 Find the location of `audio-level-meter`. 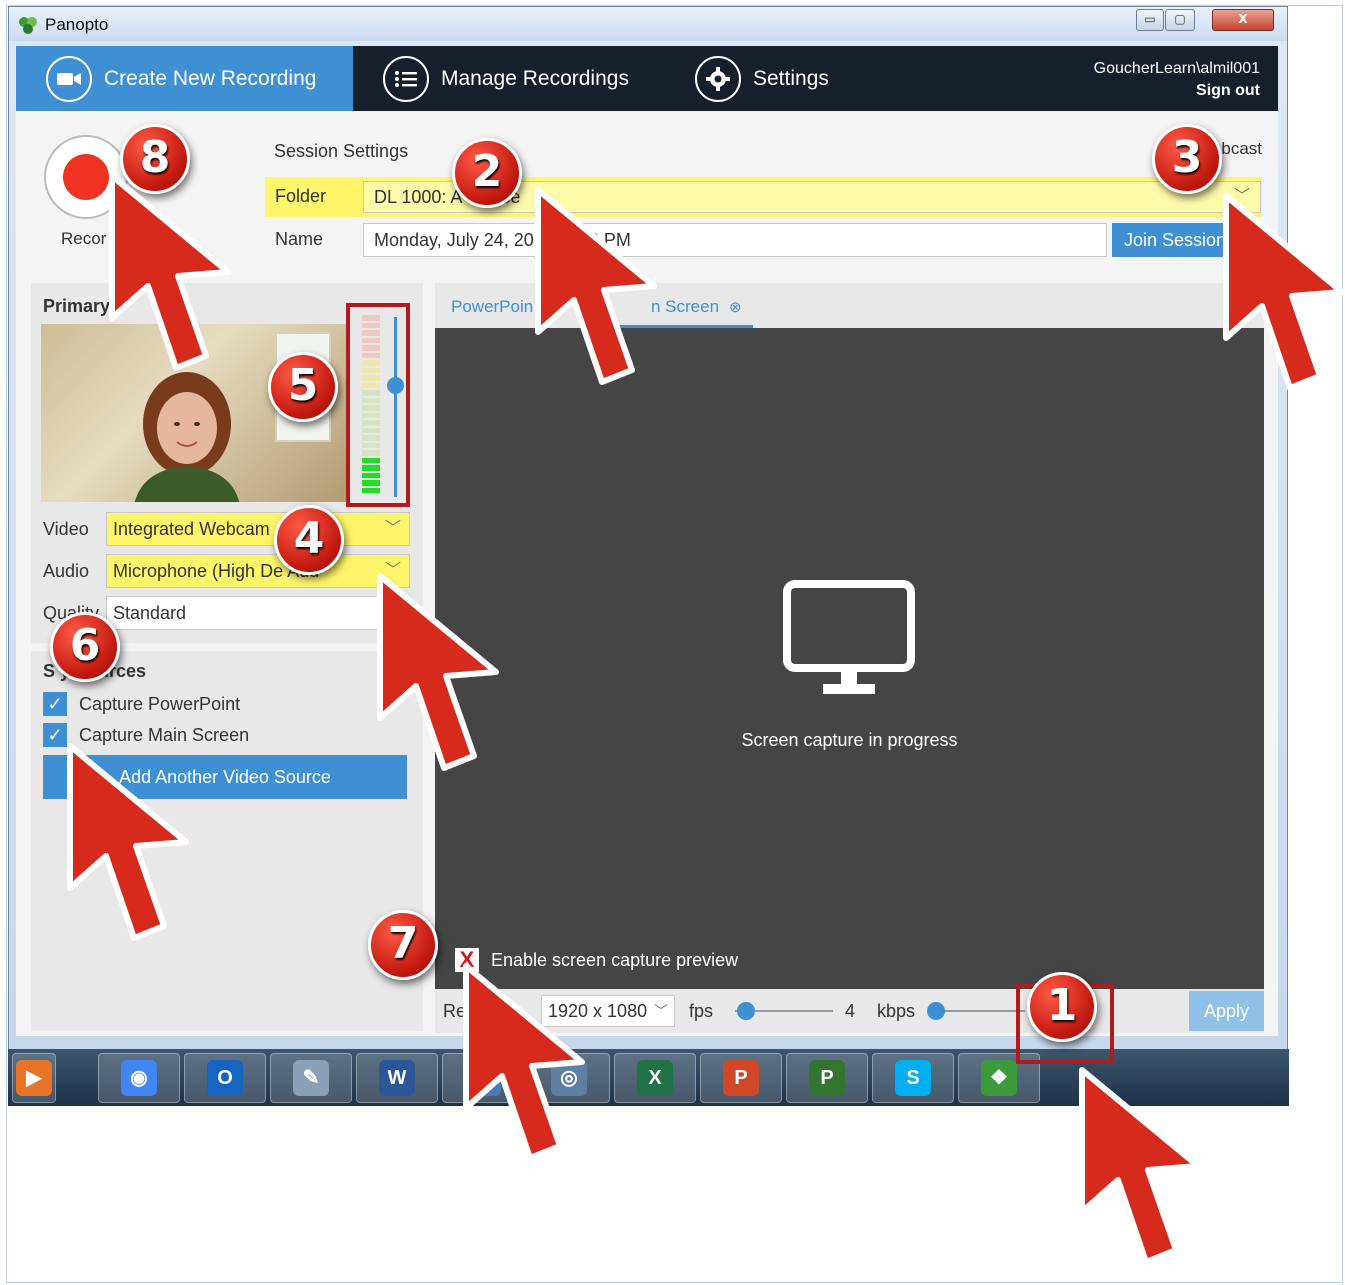

audio-level-meter is located at coordinates (378, 405).